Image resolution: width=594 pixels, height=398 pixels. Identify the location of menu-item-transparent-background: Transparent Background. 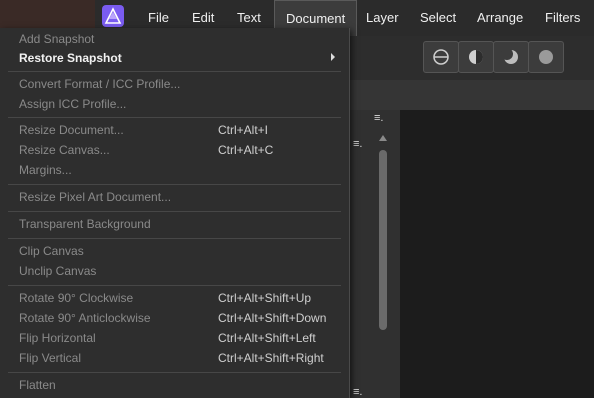
(85, 224).